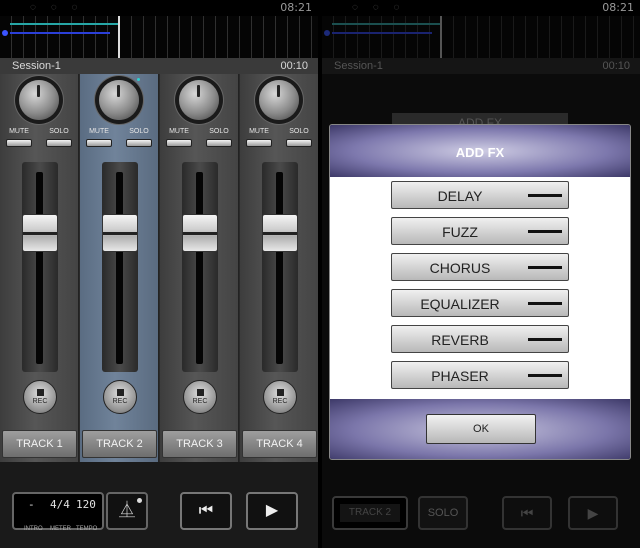  What do you see at coordinates (65, 24) in the screenshot?
I see `timeline-track-1-region` at bounding box center [65, 24].